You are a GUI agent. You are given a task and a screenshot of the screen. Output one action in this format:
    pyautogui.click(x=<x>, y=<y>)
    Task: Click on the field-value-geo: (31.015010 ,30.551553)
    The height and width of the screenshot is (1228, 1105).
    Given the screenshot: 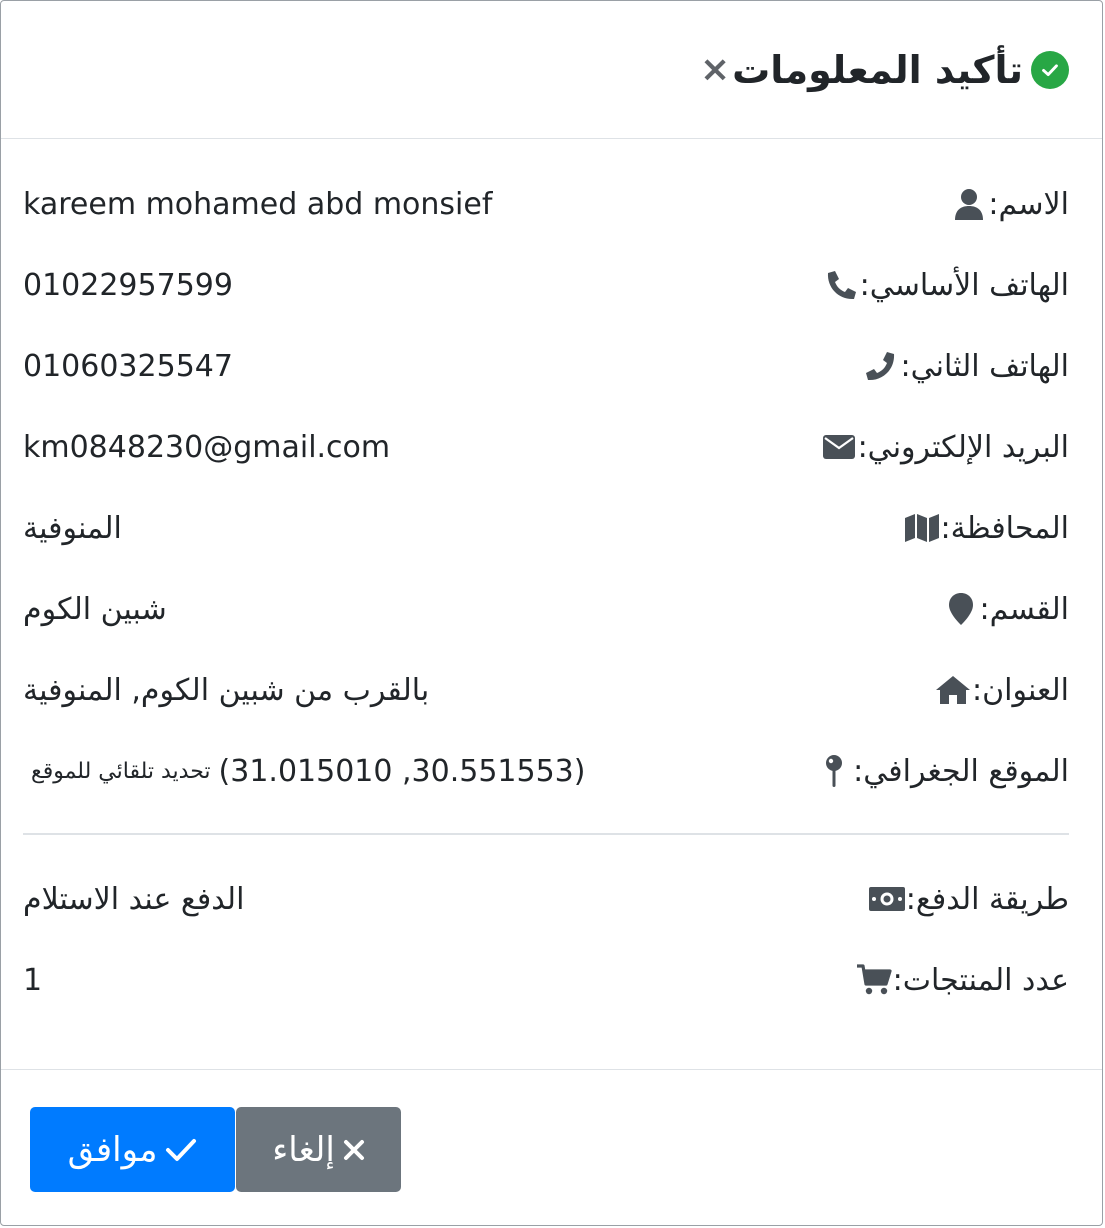 What is the action you would take?
    pyautogui.click(x=402, y=771)
    